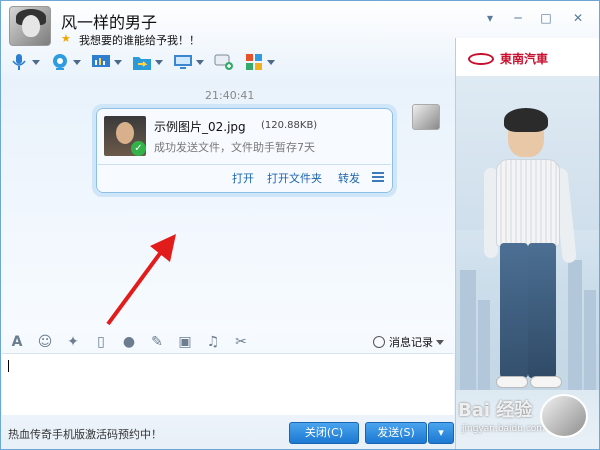 The width and height of the screenshot is (600, 450). I want to click on microphone-icon, so click(19, 62).